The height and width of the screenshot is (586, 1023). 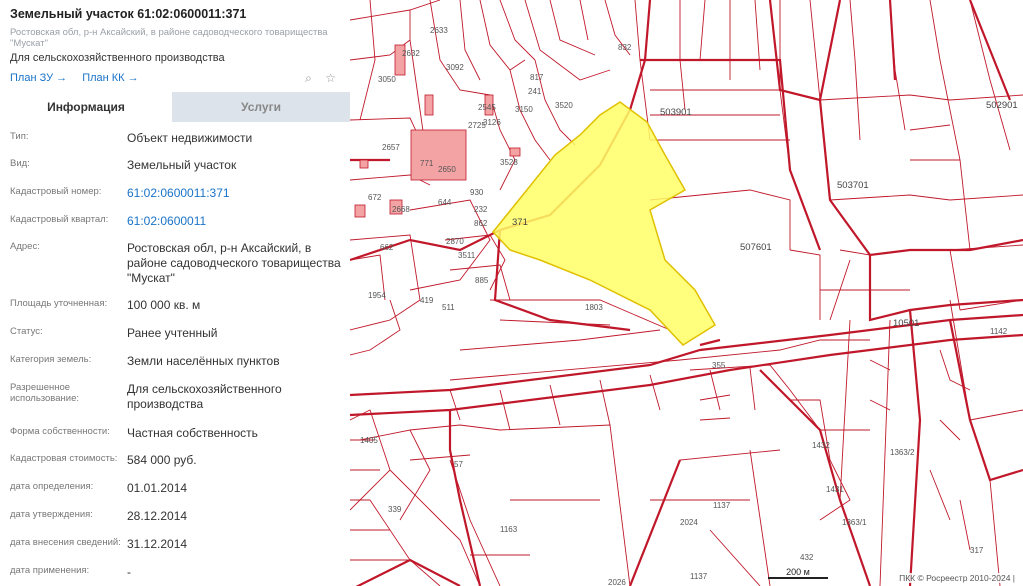 I want to click on selected-parcel-label: 371, so click(x=520, y=222).